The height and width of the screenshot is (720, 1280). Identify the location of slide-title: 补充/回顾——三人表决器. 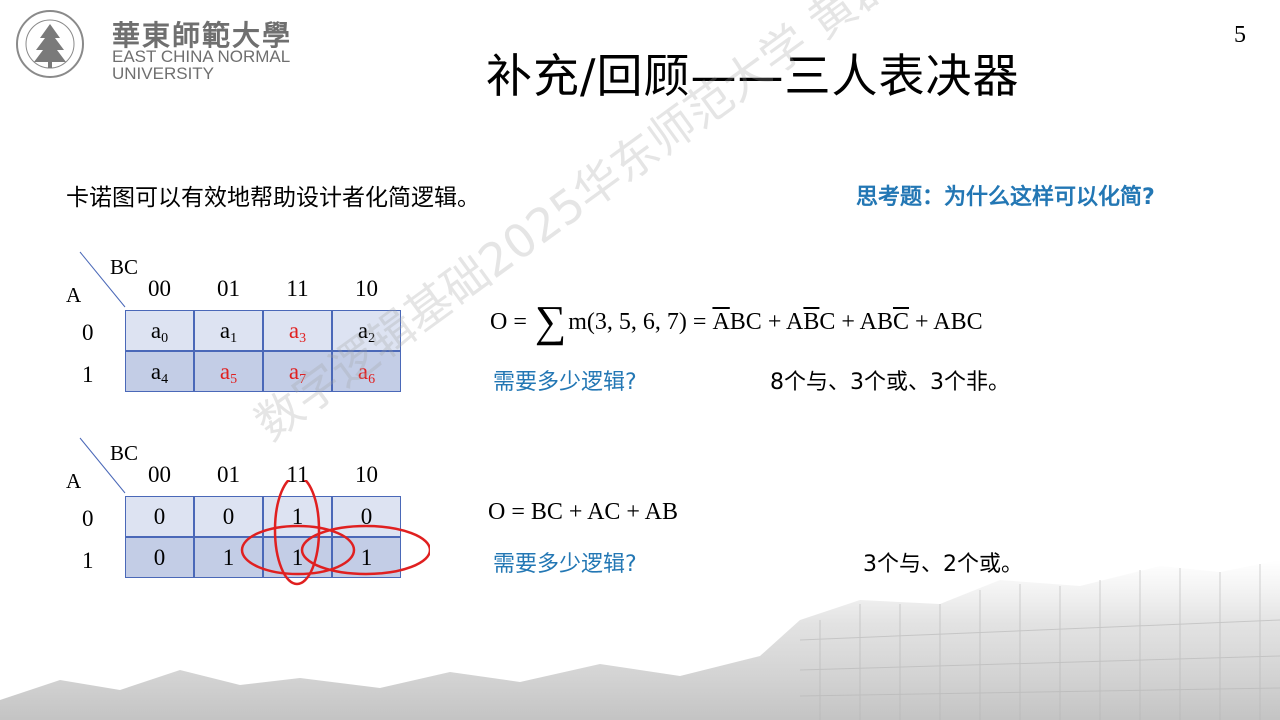
(753, 76).